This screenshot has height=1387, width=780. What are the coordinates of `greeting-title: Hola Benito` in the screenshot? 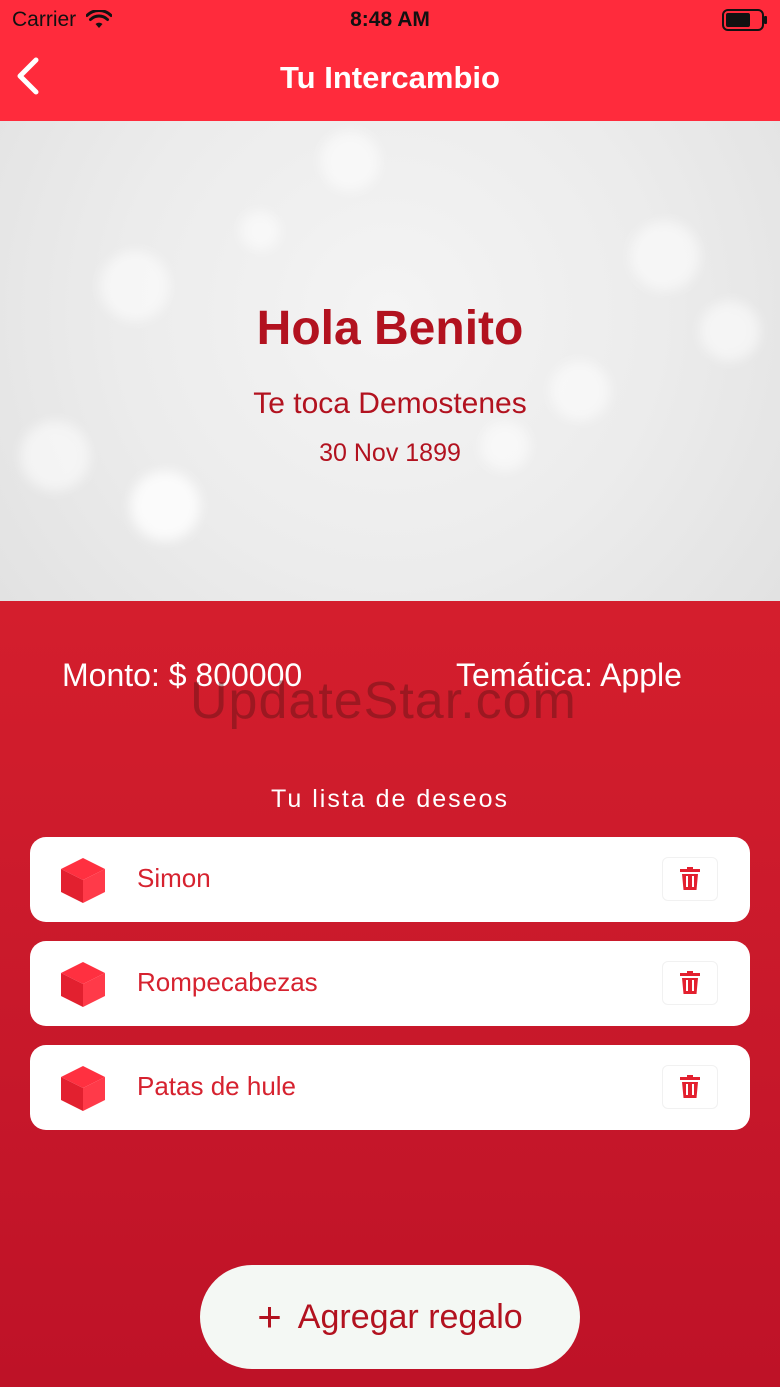 It's located at (390, 328).